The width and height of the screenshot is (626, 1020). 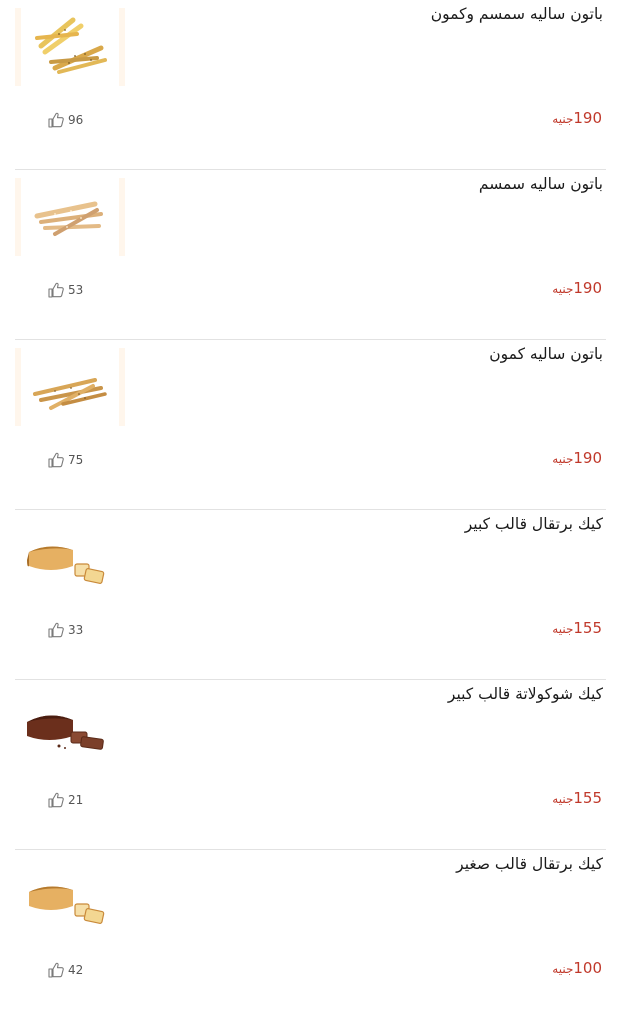 I want to click on product-name: كيك برتقال قالب صغير, so click(x=393, y=864).